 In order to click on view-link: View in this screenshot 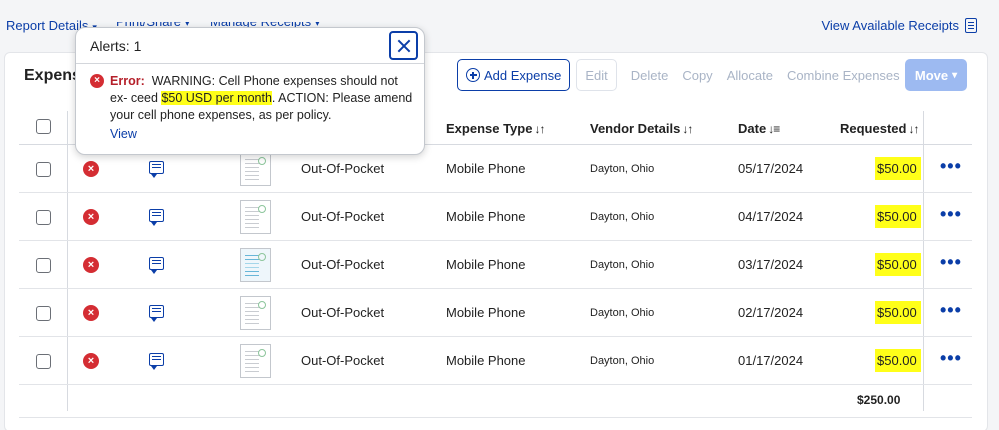, I will do `click(123, 134)`.